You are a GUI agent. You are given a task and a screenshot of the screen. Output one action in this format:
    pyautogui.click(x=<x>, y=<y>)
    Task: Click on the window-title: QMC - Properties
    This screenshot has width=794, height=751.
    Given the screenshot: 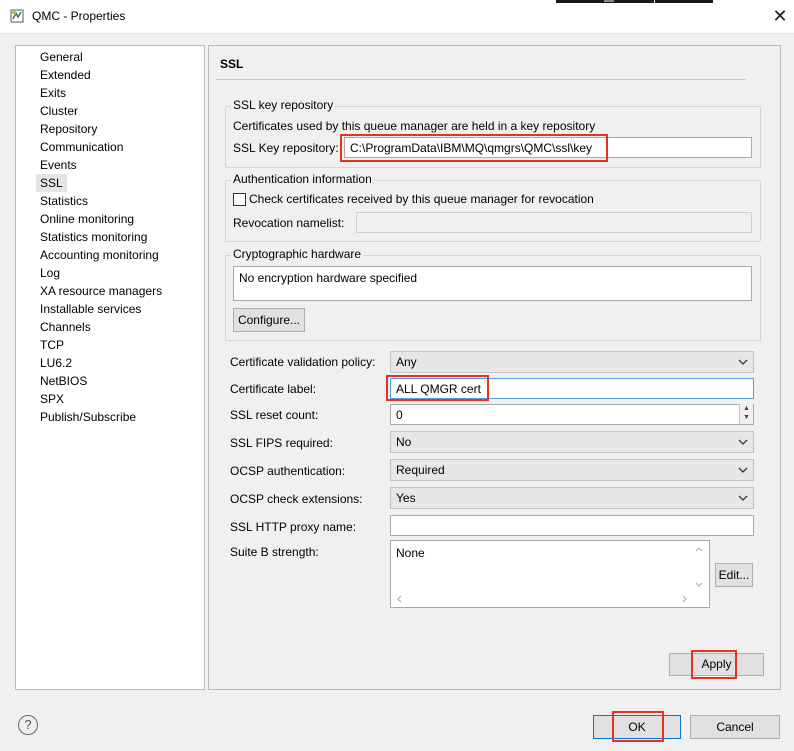 What is the action you would take?
    pyautogui.click(x=79, y=16)
    